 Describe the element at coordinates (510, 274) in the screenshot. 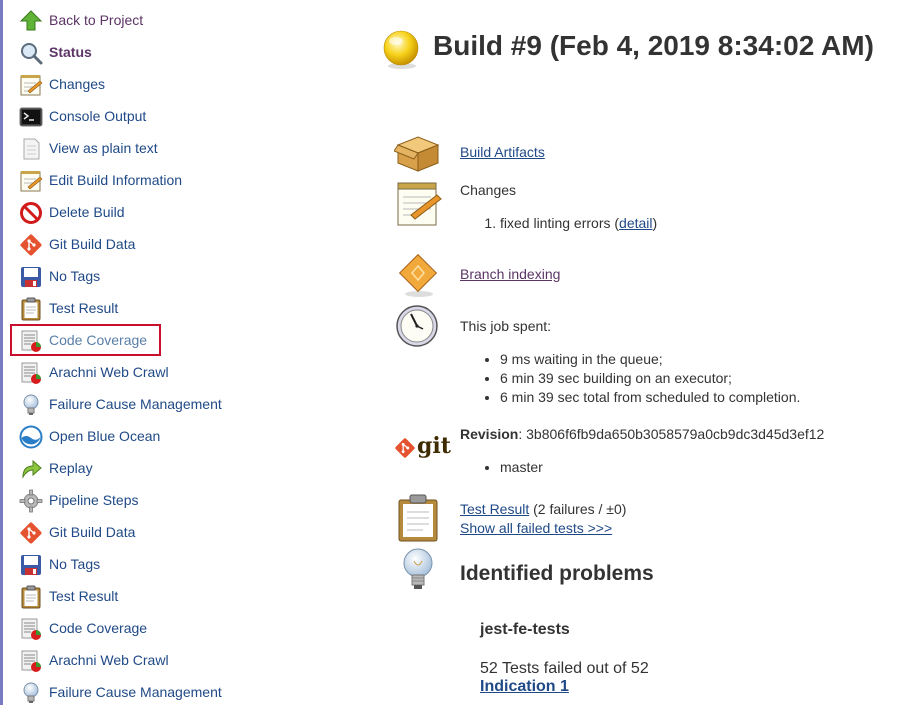

I see `branch-indexing-link: Branch indexing` at that location.